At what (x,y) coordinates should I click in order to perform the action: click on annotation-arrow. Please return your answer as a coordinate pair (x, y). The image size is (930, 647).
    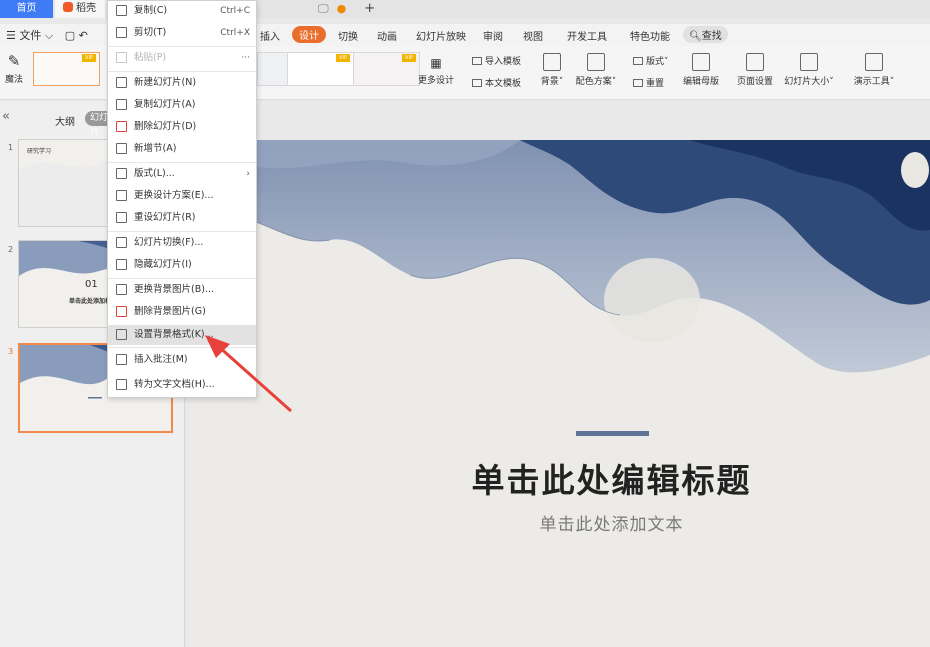
    Looking at the image, I should click on (248, 374).